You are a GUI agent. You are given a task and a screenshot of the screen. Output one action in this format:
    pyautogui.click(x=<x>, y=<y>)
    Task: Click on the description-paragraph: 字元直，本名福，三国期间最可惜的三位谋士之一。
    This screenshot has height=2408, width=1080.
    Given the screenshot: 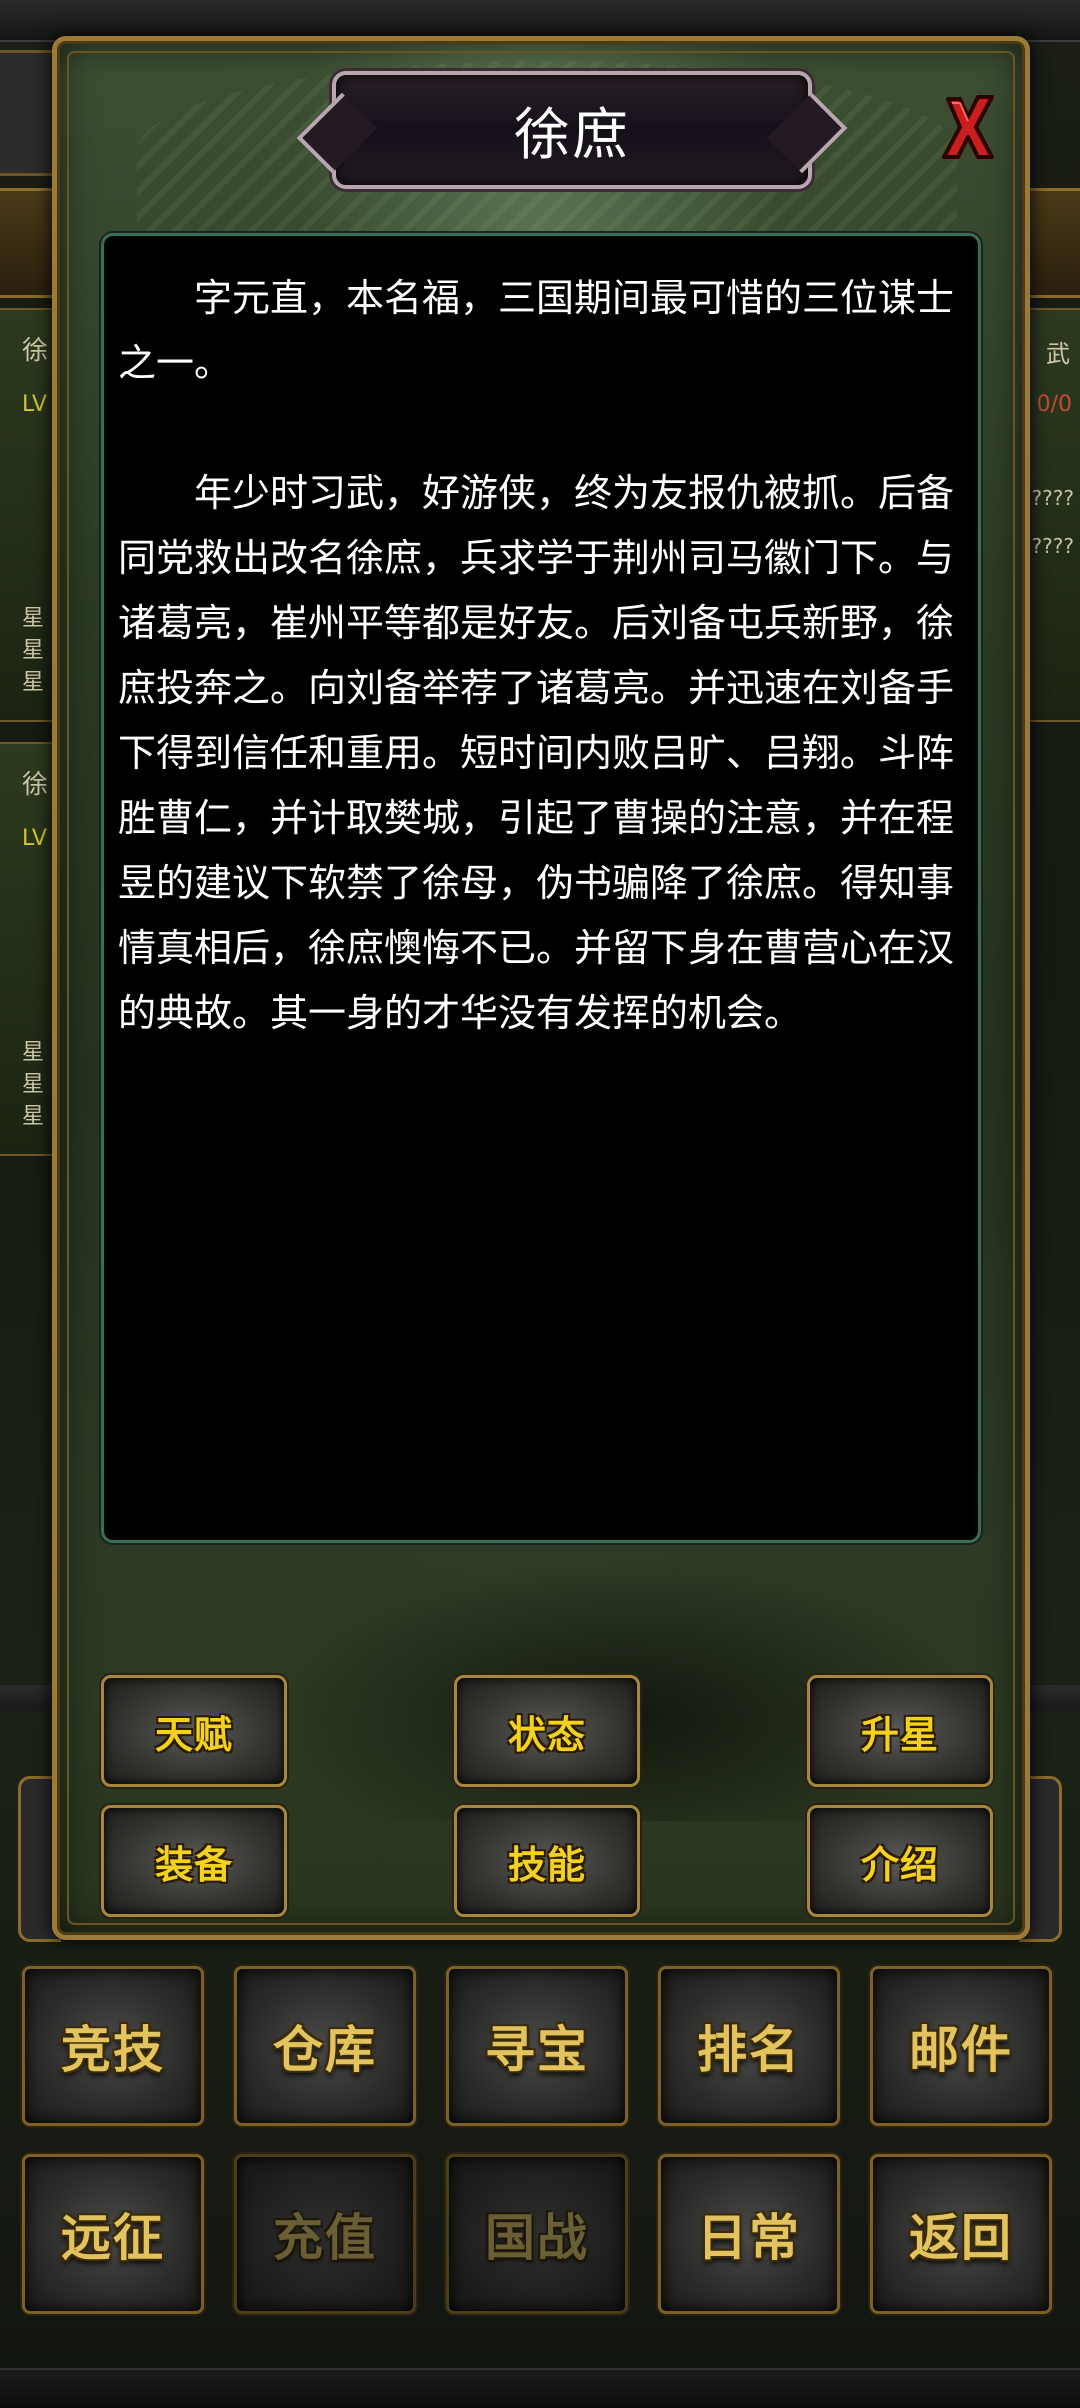 What is the action you would take?
    pyautogui.click(x=536, y=330)
    